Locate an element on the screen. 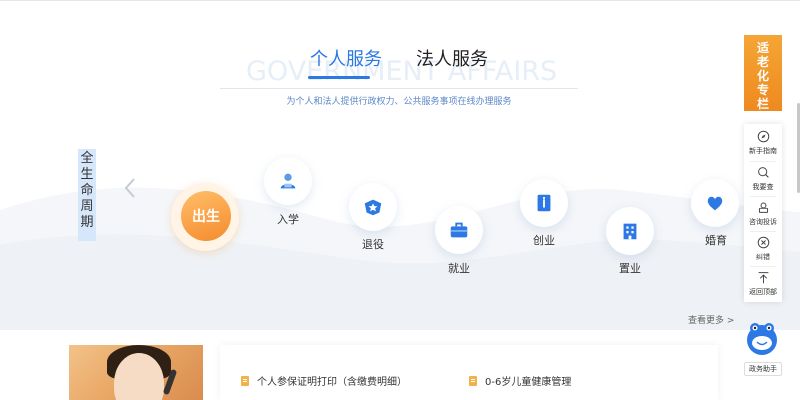  stage-marriage-label: 婚育 is located at coordinates (716, 240).